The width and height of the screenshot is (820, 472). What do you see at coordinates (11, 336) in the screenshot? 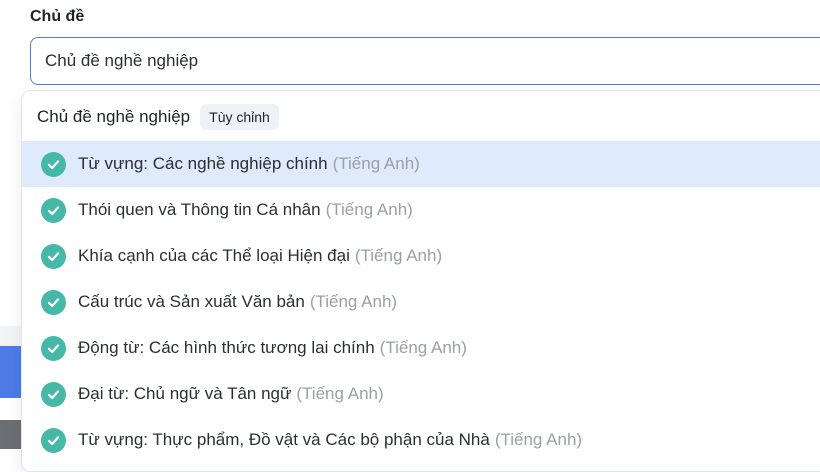
I see `background-panel-edge` at bounding box center [11, 336].